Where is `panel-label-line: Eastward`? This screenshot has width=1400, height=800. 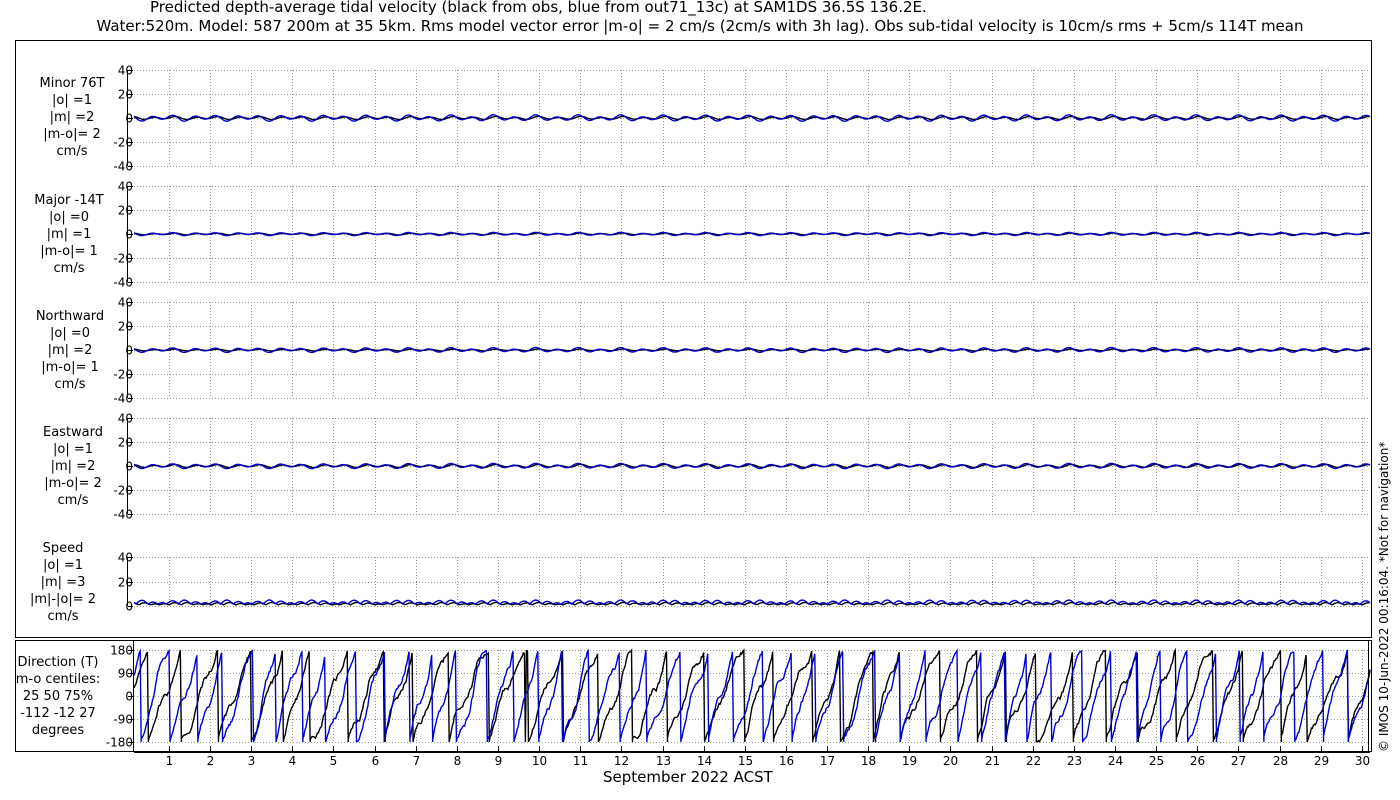 panel-label-line: Eastward is located at coordinates (73, 432).